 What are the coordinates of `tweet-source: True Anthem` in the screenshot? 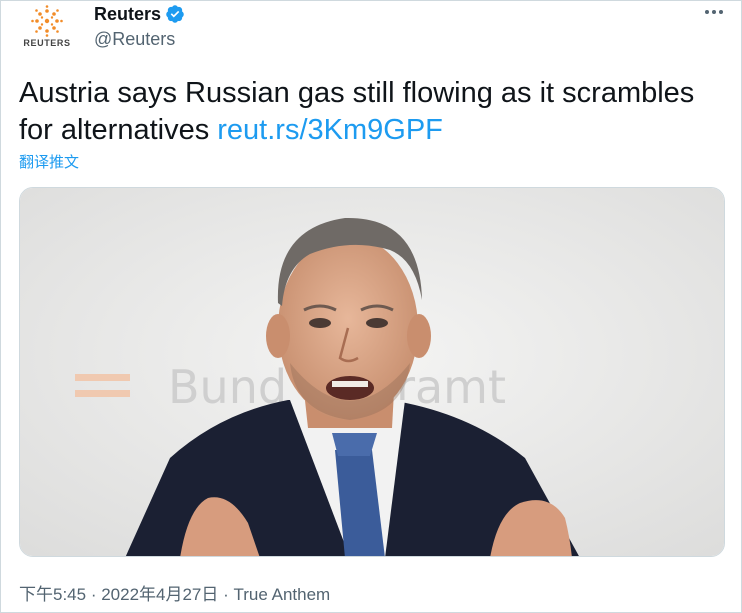 It's located at (282, 594).